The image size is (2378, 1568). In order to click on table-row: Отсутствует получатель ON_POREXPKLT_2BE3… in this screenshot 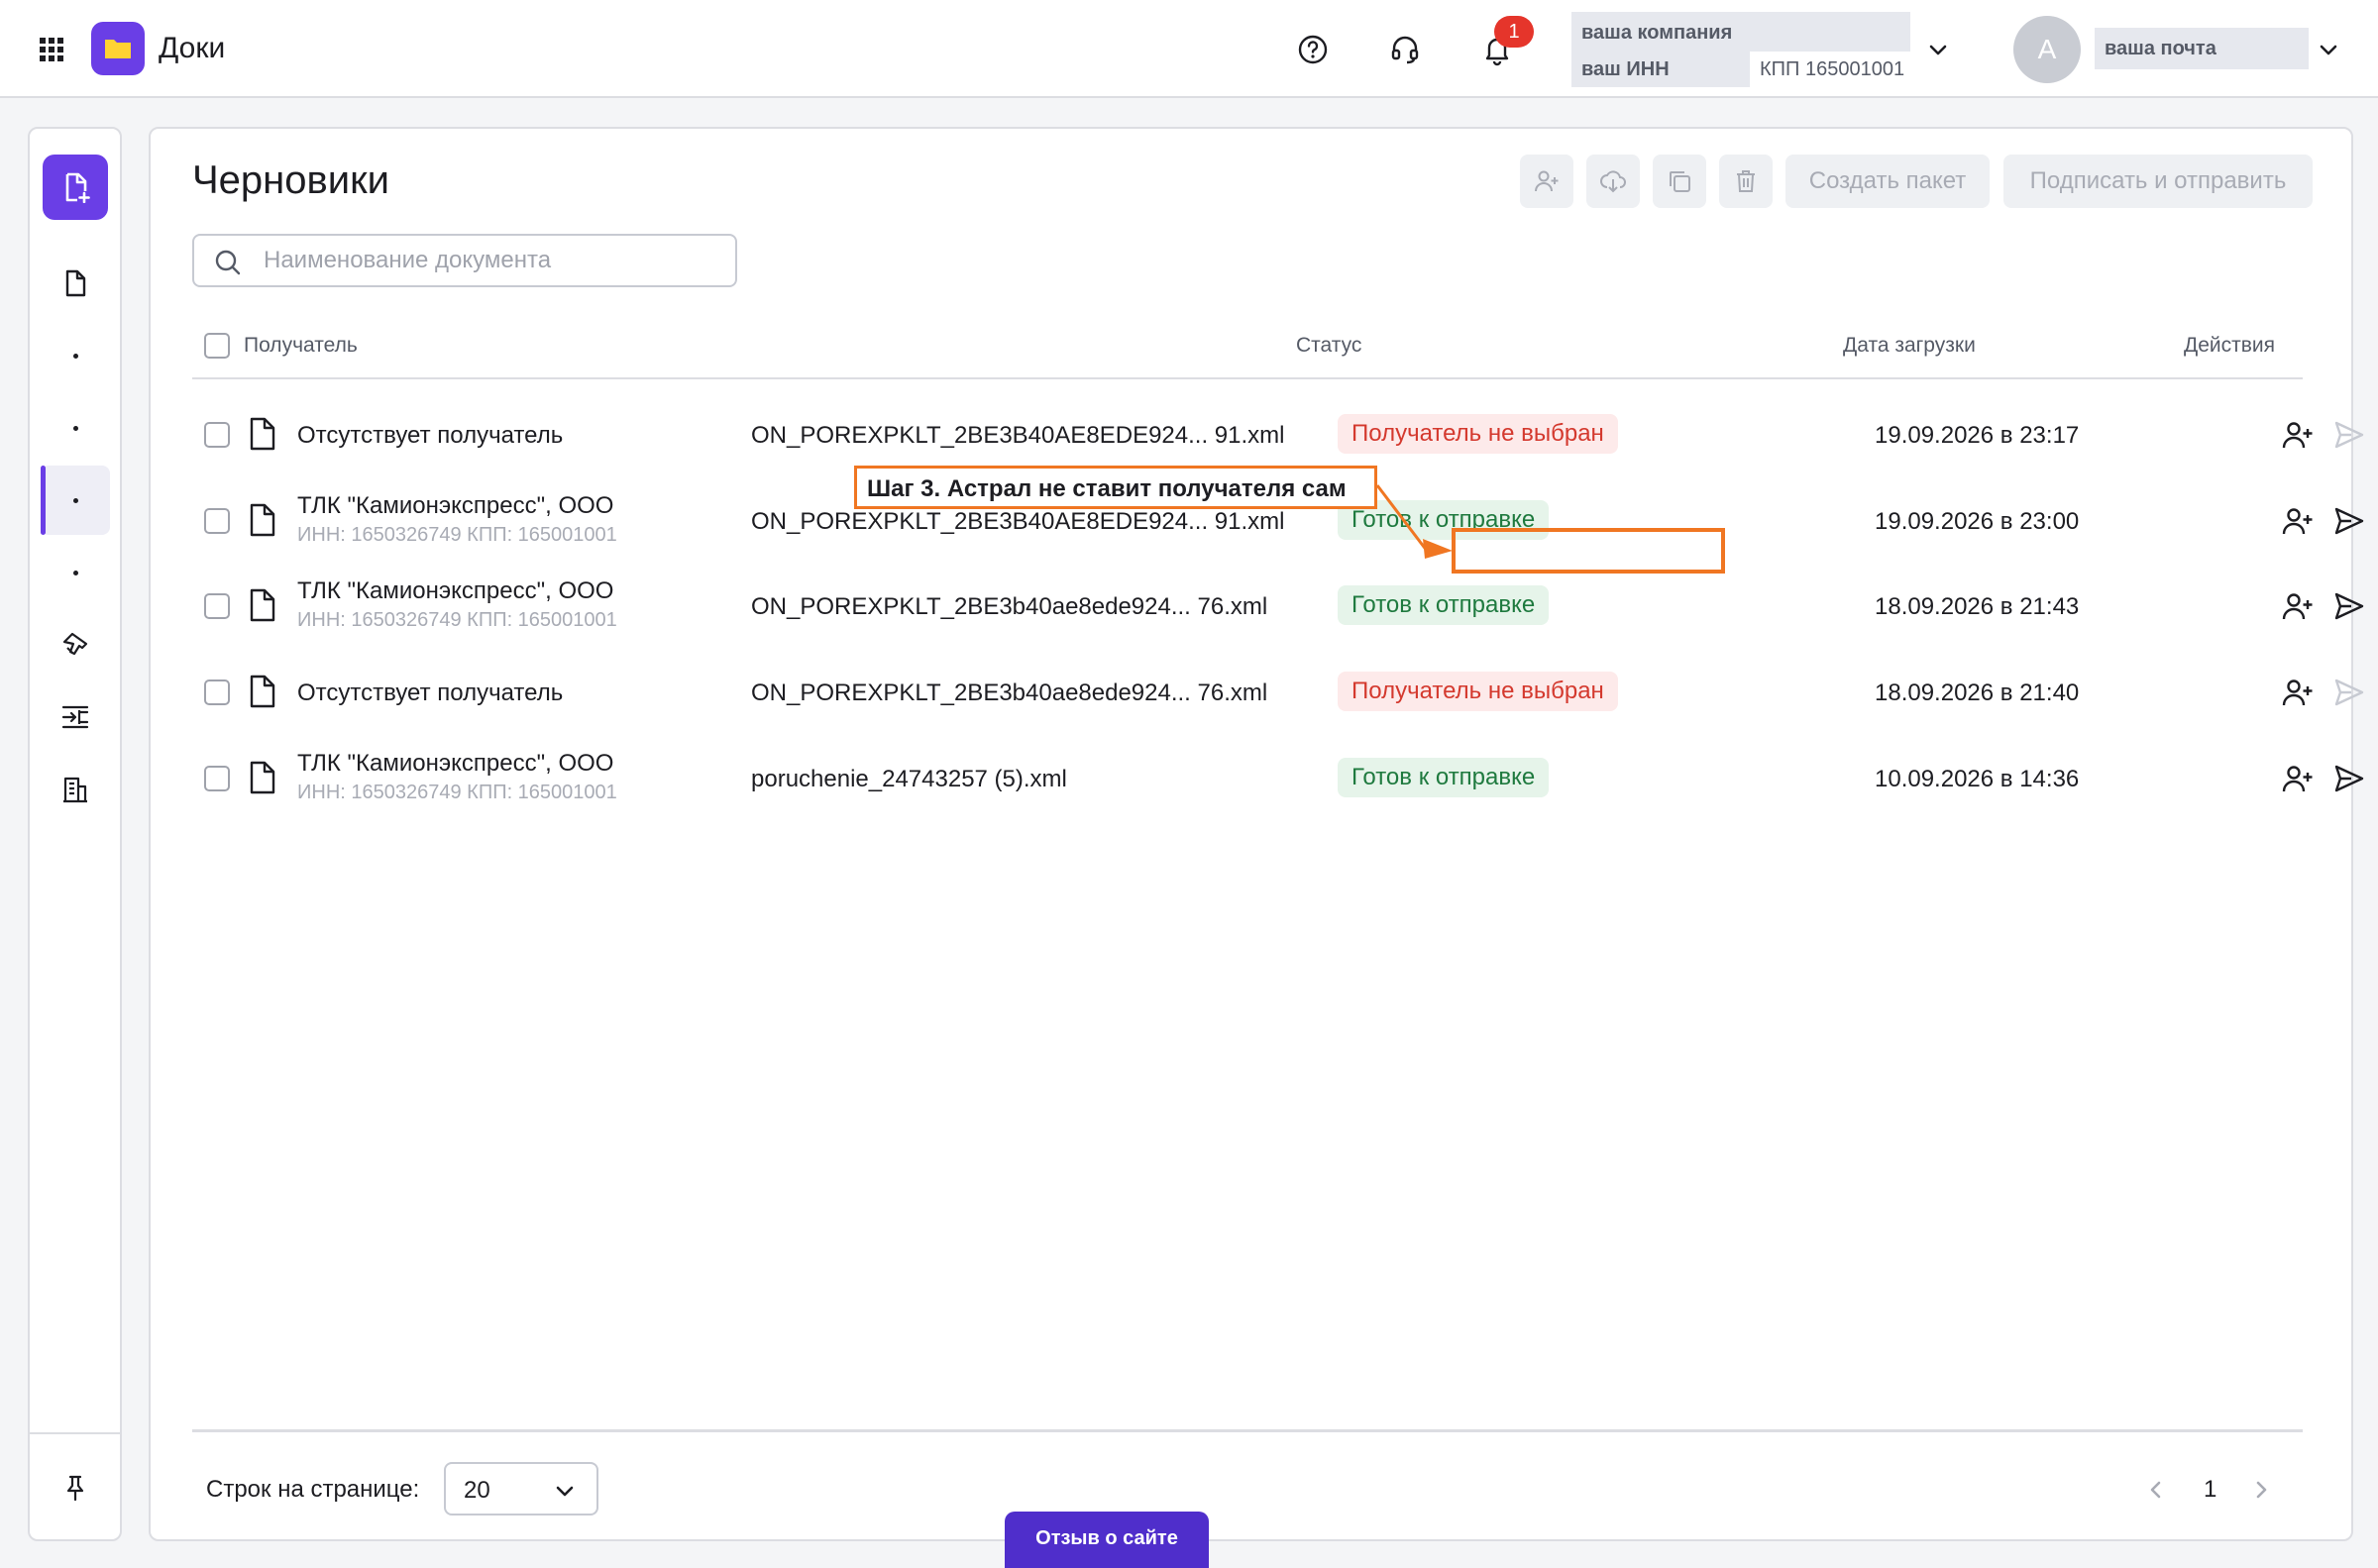, I will do `click(1278, 695)`.